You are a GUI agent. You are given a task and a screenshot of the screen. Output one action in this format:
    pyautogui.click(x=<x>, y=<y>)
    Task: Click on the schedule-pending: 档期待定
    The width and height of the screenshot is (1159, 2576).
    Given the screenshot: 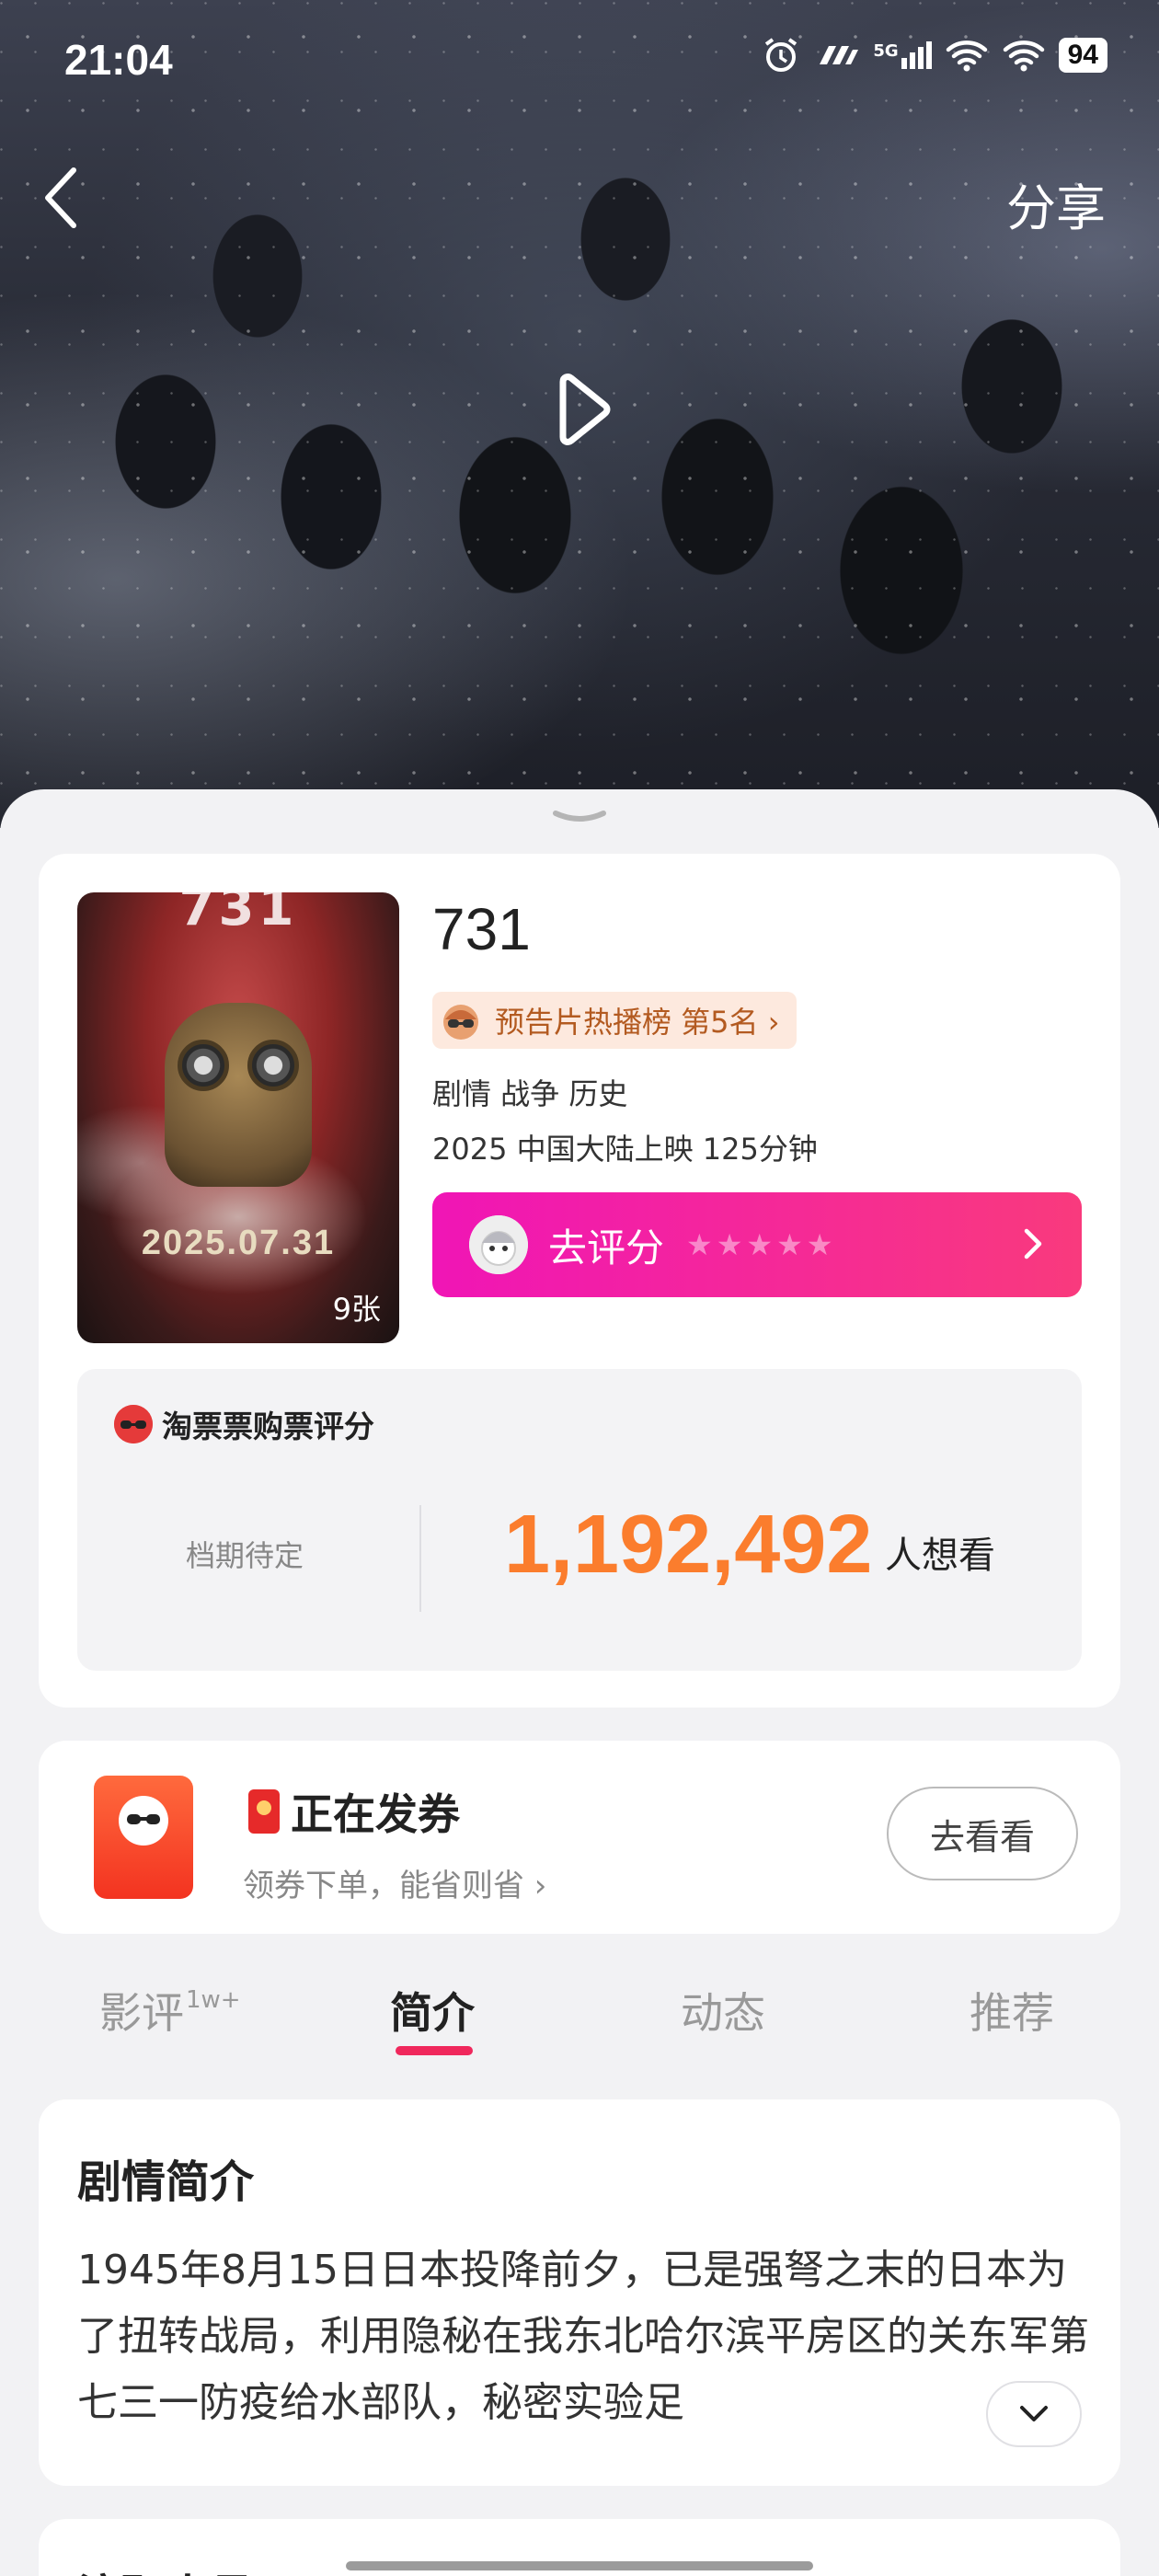 What is the action you would take?
    pyautogui.click(x=245, y=1555)
    